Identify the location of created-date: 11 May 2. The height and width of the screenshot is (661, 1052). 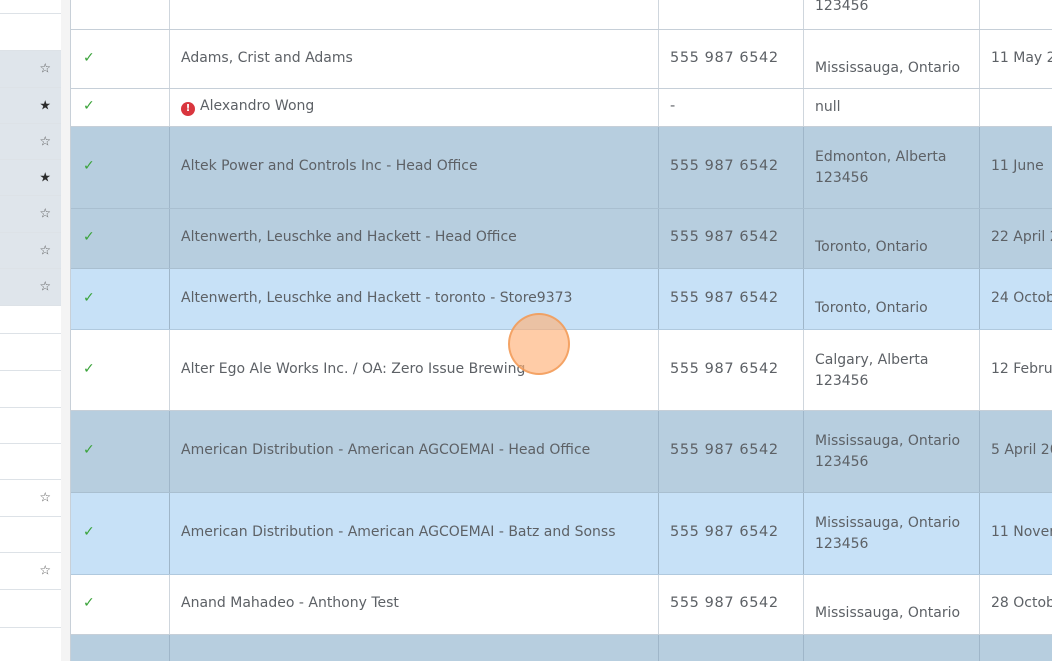
(1021, 58).